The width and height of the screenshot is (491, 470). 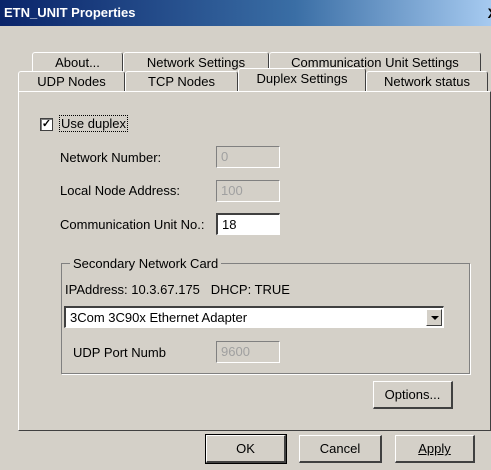 What do you see at coordinates (435, 449) in the screenshot?
I see `apply-button: Apply` at bounding box center [435, 449].